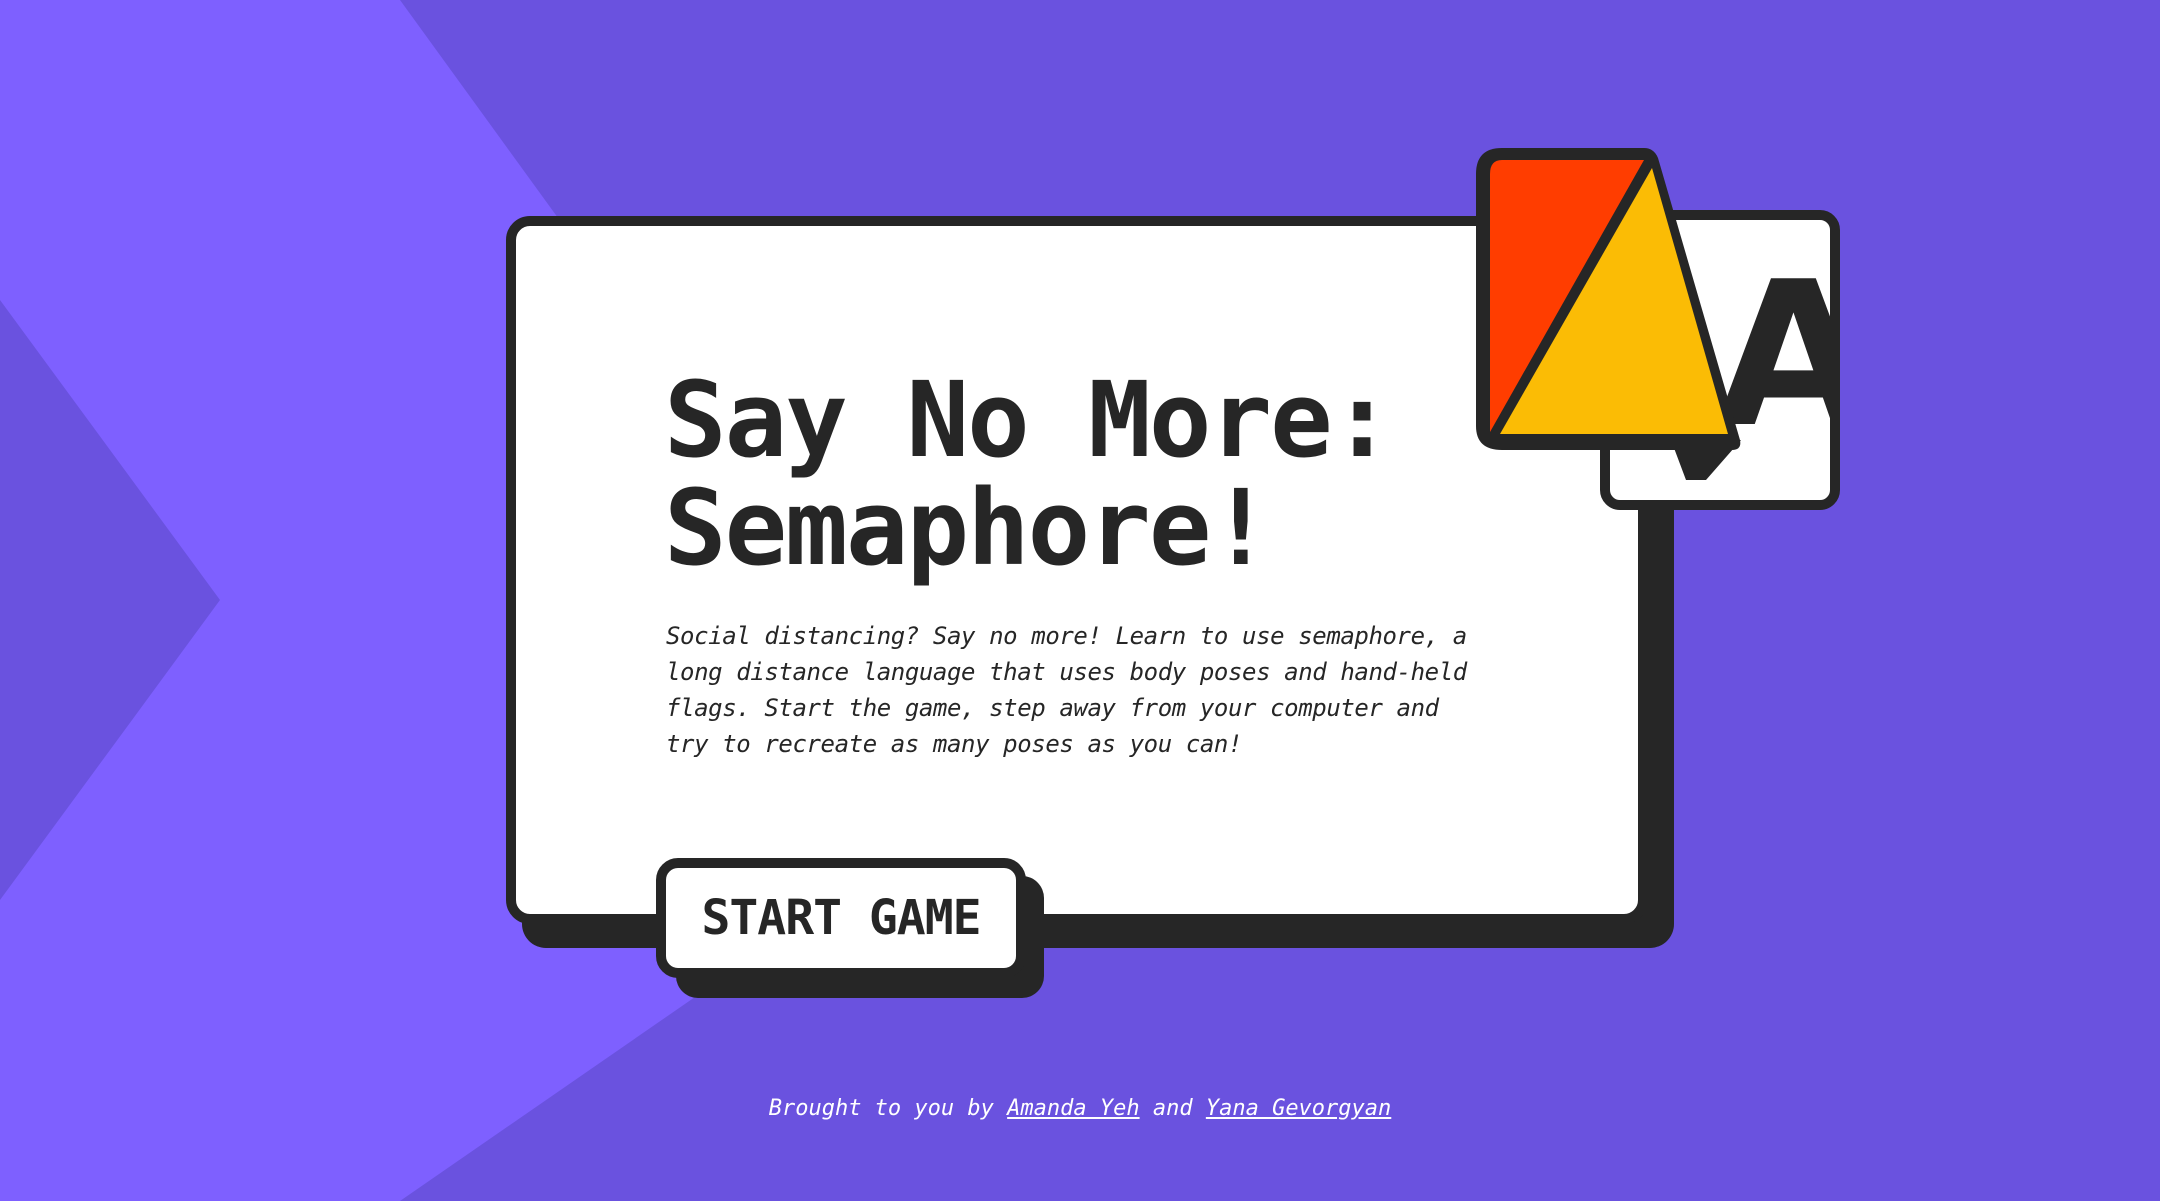 The height and width of the screenshot is (1201, 2160). Describe the element at coordinates (1298, 1108) in the screenshot. I see `author-link-yana: Yana Gevorgyan` at that location.